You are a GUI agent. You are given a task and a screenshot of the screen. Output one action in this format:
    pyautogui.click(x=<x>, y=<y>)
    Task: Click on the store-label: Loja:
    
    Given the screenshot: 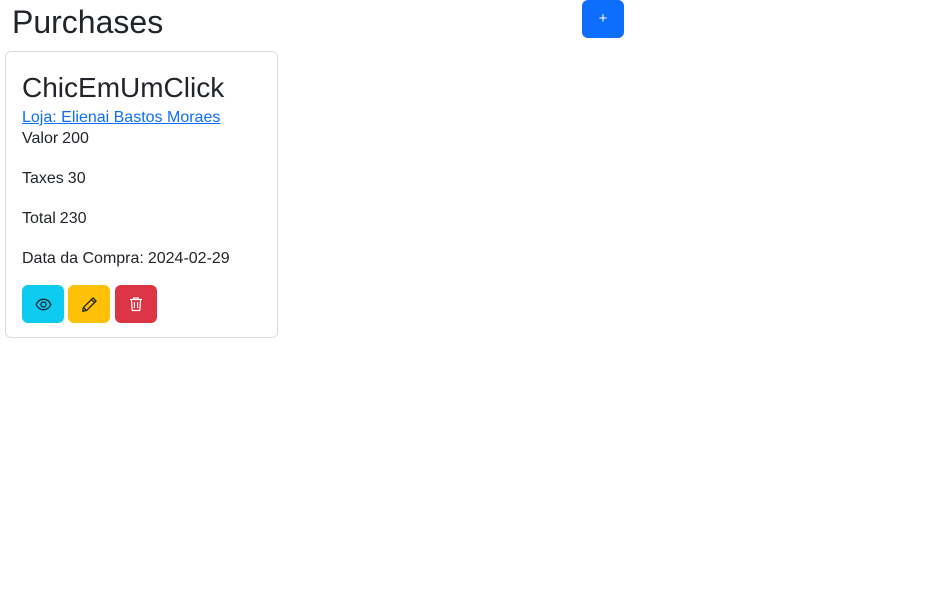 What is the action you would take?
    pyautogui.click(x=39, y=117)
    